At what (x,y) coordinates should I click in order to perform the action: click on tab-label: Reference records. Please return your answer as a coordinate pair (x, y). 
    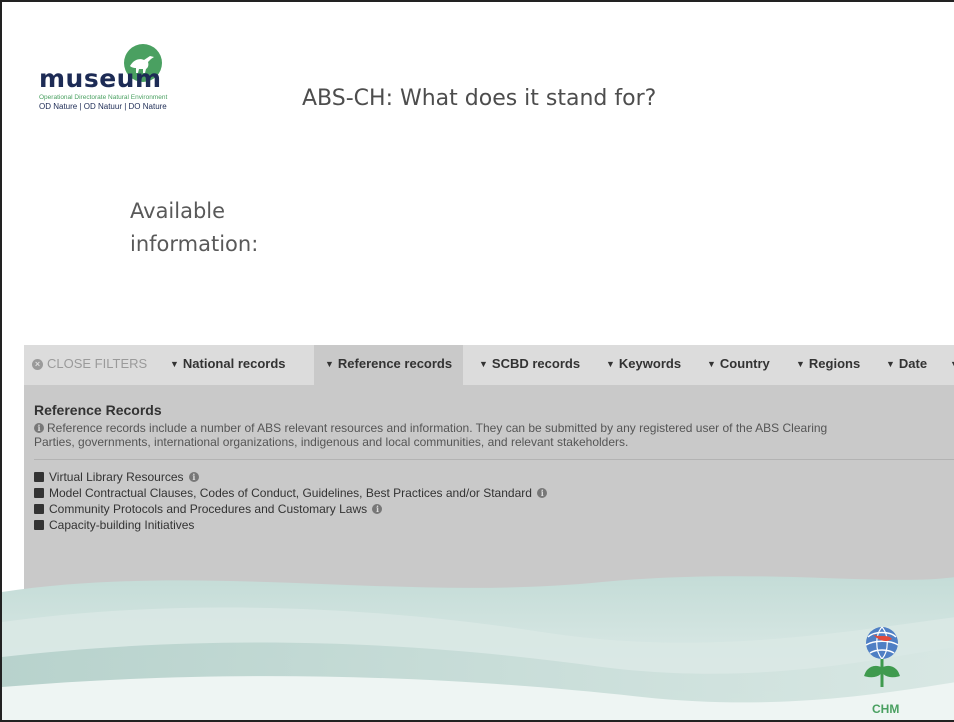
    Looking at the image, I should click on (395, 363).